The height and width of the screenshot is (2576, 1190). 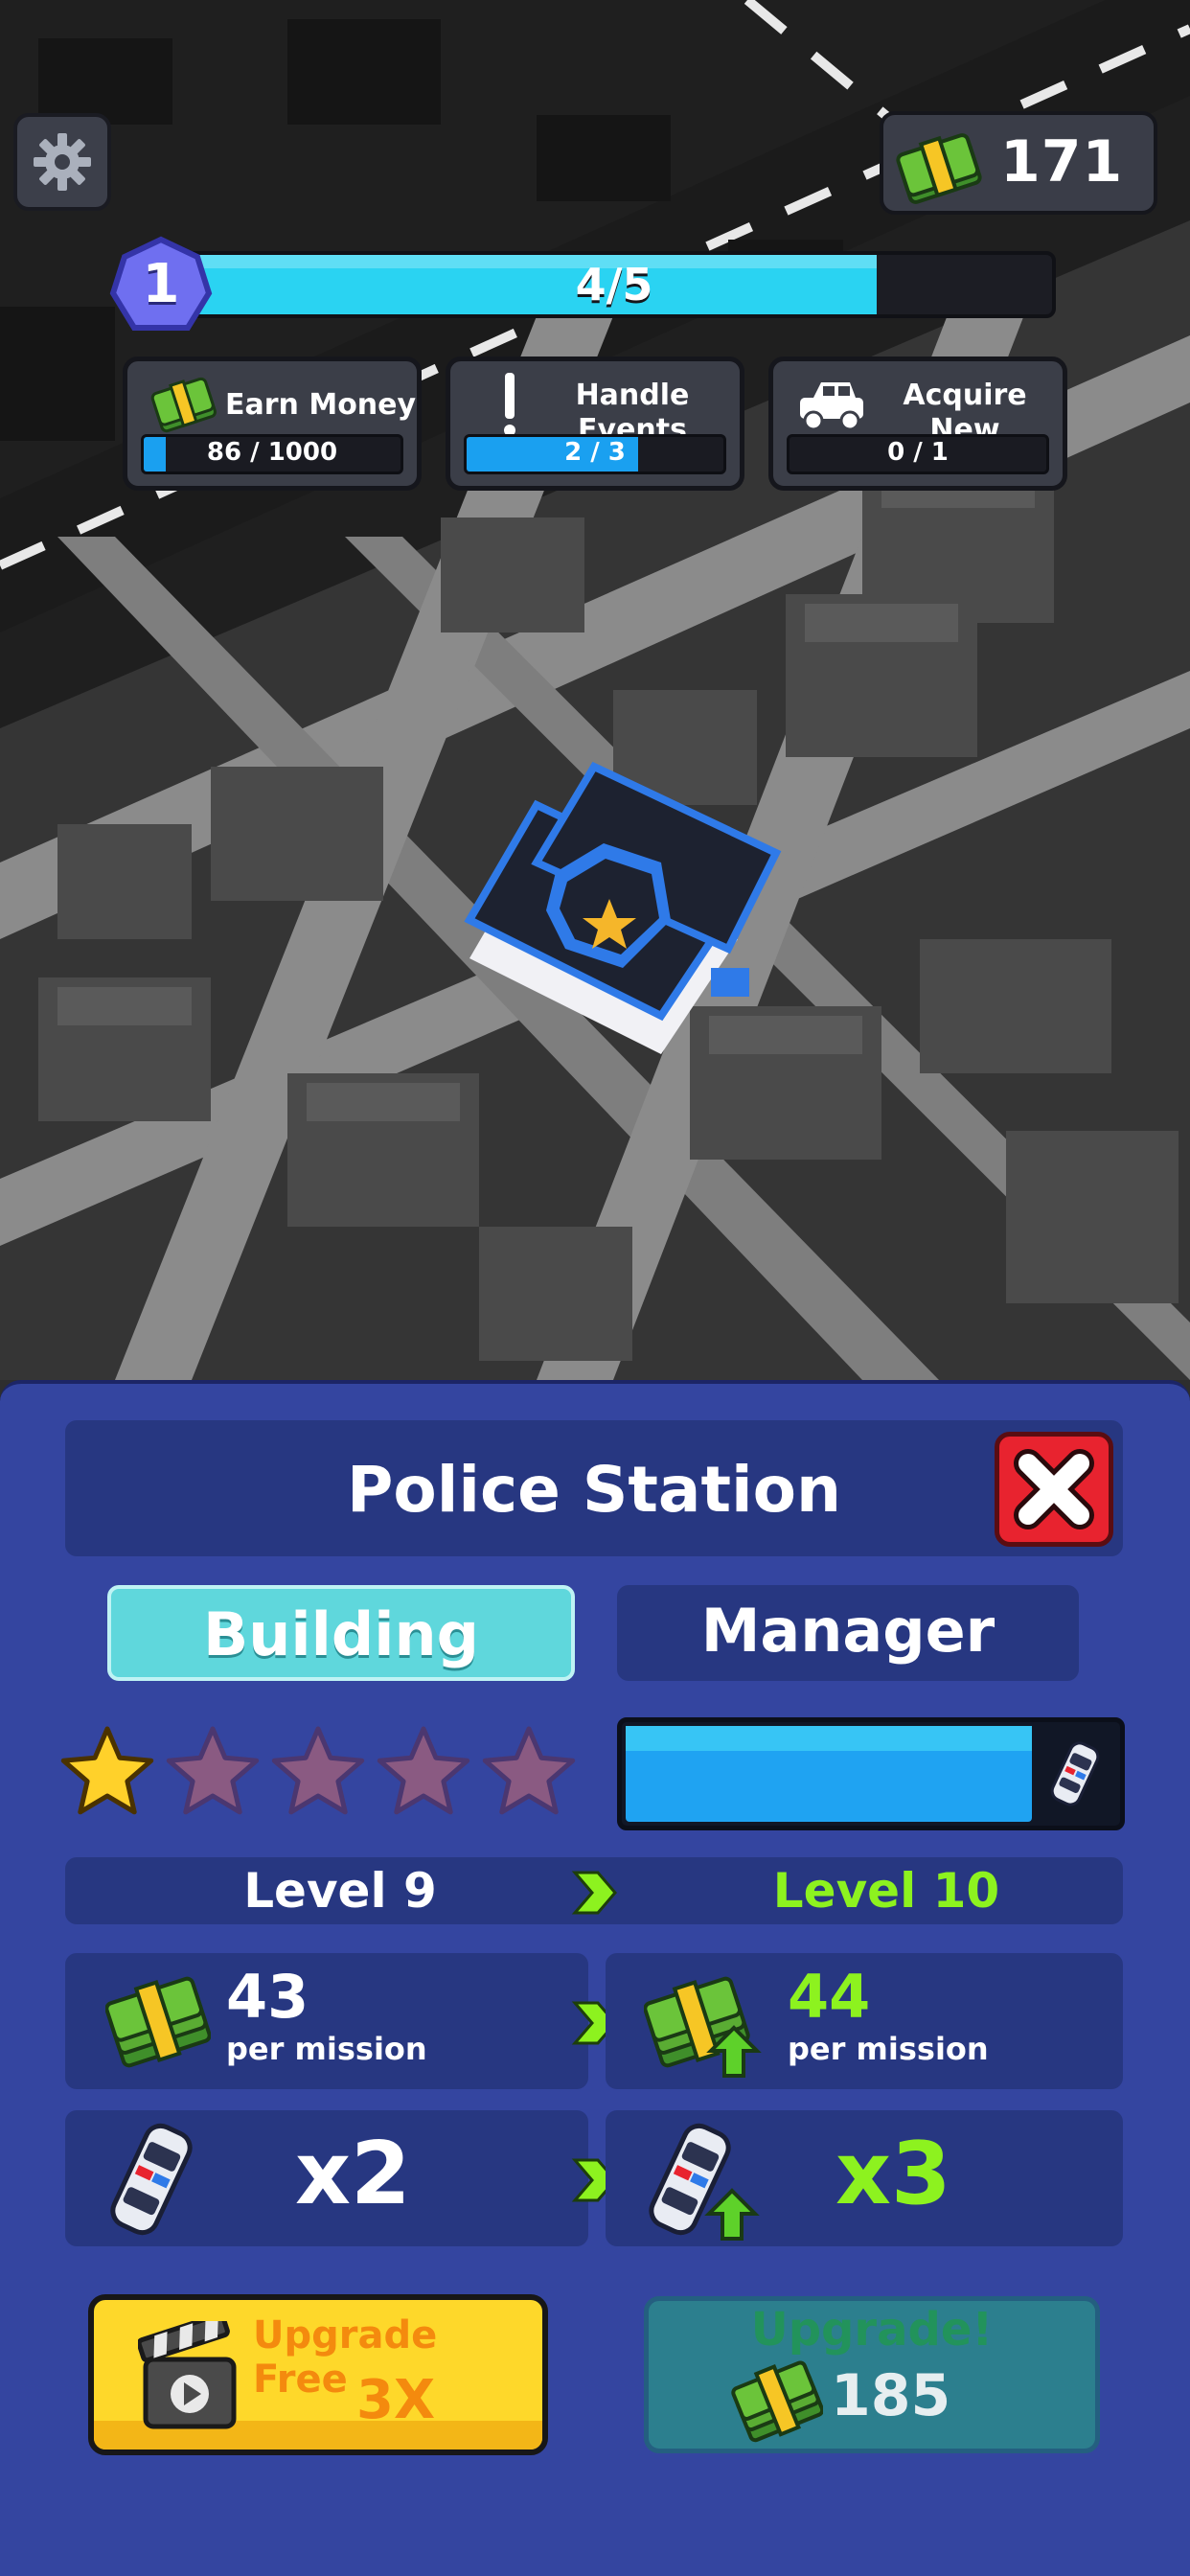 I want to click on task-progress-bar: 86 / 1000, so click(x=272, y=454).